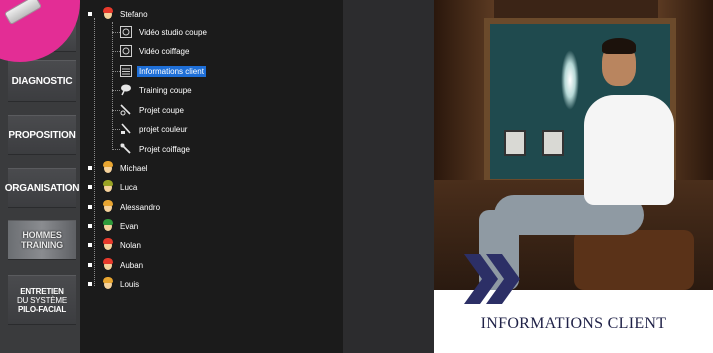  Describe the element at coordinates (126, 71) in the screenshot. I see `info-sheet-icon` at that location.